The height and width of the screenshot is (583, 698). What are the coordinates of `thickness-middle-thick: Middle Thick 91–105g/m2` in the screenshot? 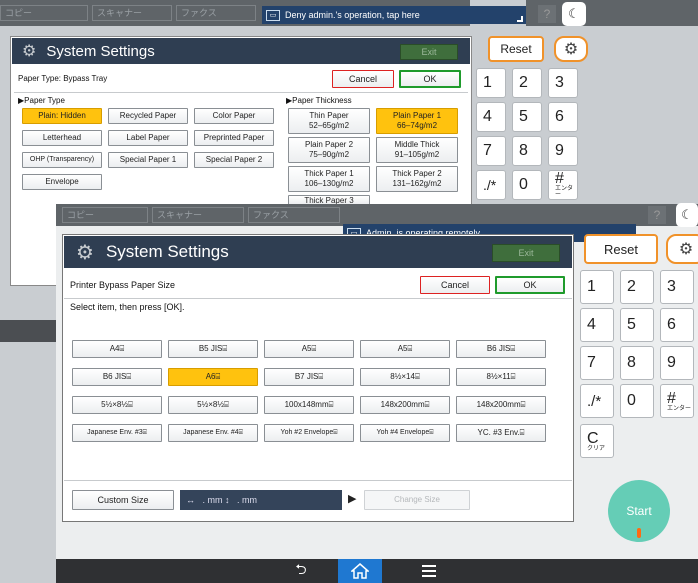 It's located at (417, 150).